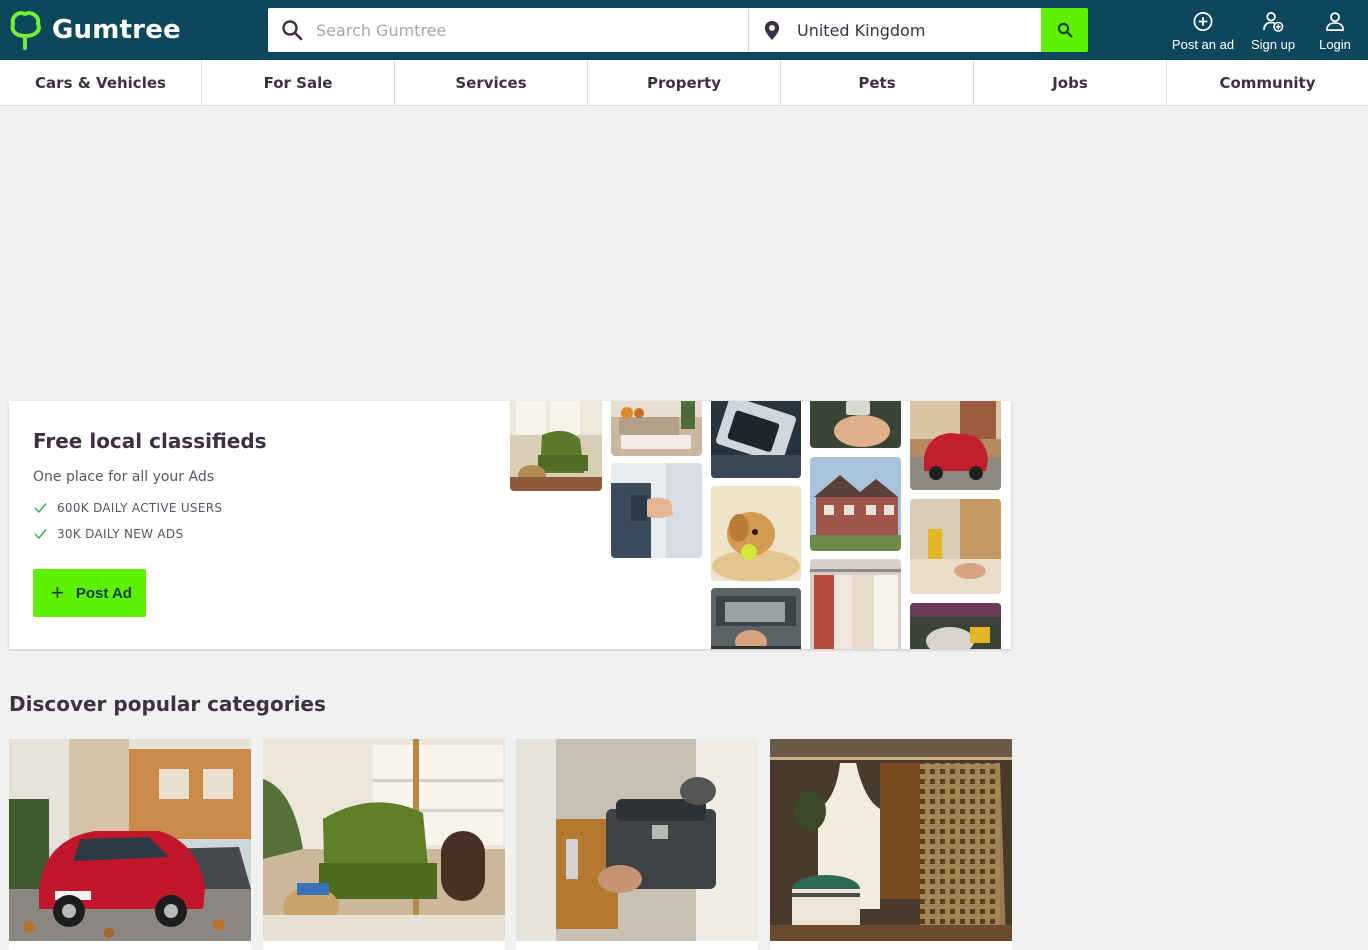  What do you see at coordinates (756, 439) in the screenshot?
I see `phone-photo` at bounding box center [756, 439].